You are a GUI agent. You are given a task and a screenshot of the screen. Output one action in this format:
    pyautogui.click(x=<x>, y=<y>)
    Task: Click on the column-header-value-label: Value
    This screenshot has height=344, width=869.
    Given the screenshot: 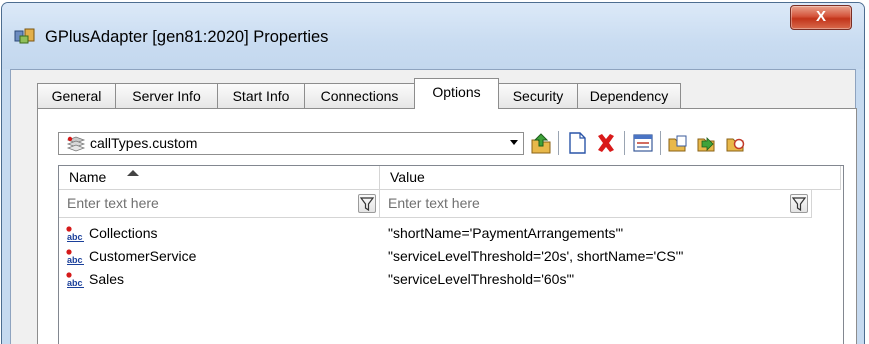 What is the action you would take?
    pyautogui.click(x=407, y=177)
    